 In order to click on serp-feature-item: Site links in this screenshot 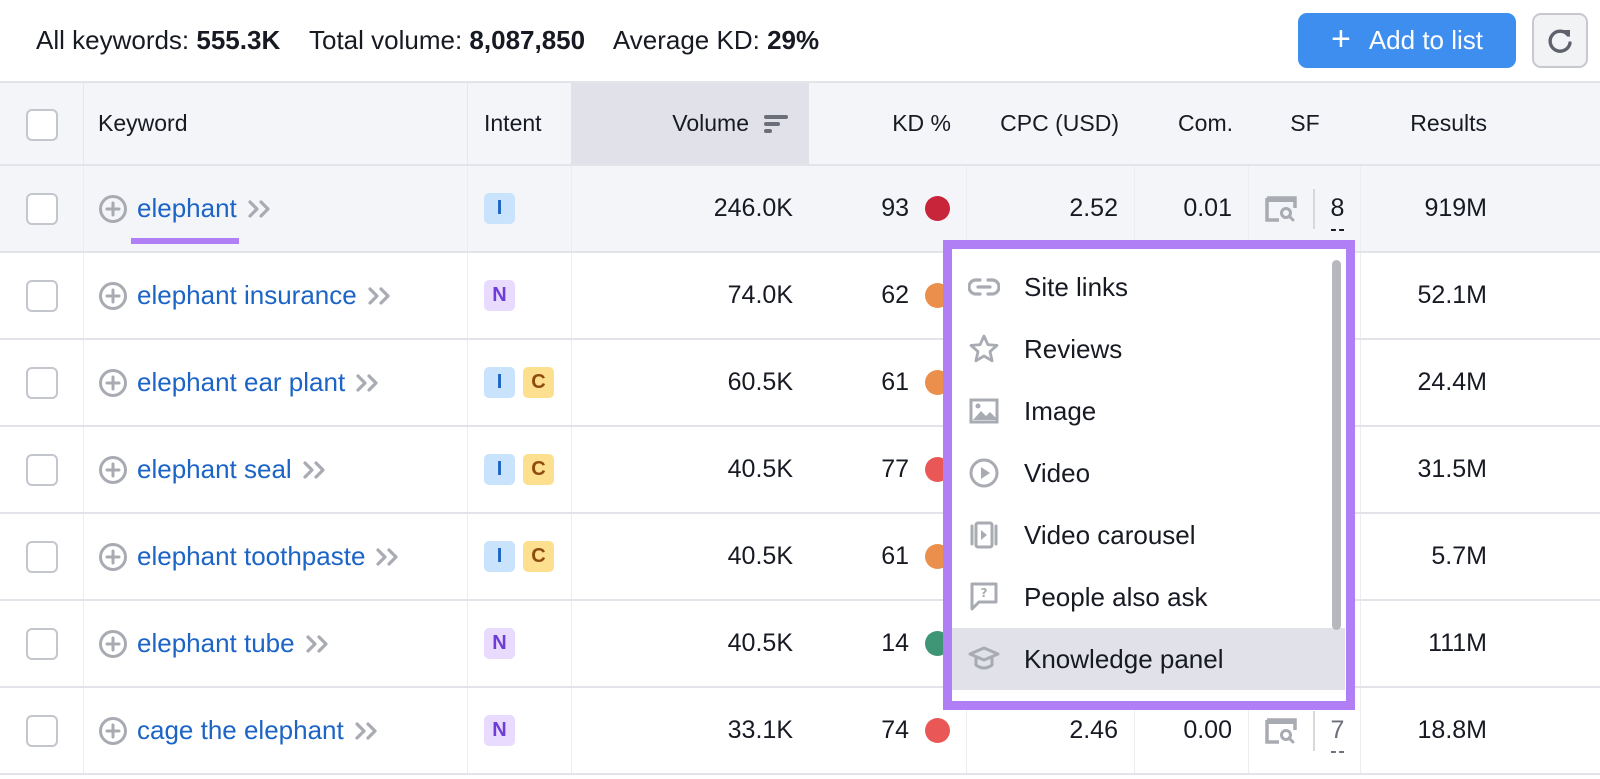, I will do `click(1141, 287)`.